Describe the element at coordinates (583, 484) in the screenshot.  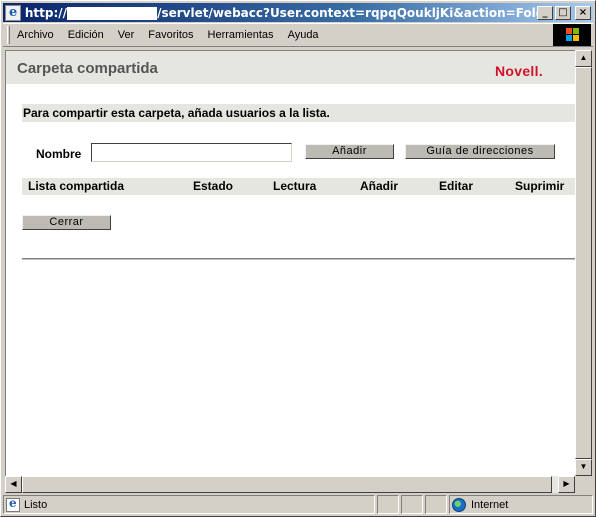
I see `scroll-corner` at that location.